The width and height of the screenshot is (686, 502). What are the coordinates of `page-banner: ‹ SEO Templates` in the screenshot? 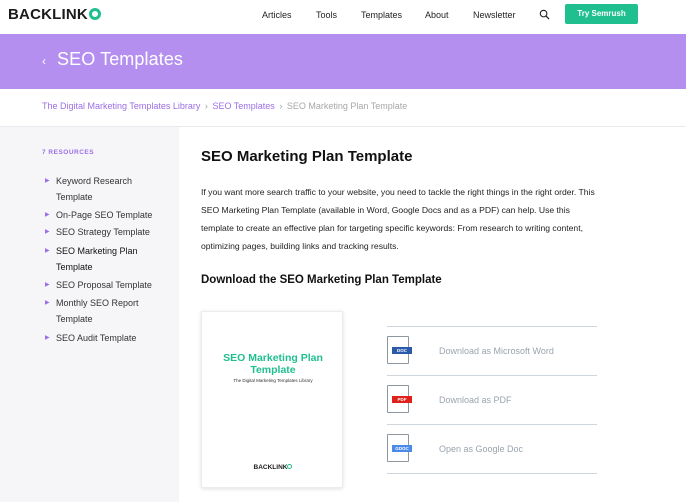 It's located at (343, 61).